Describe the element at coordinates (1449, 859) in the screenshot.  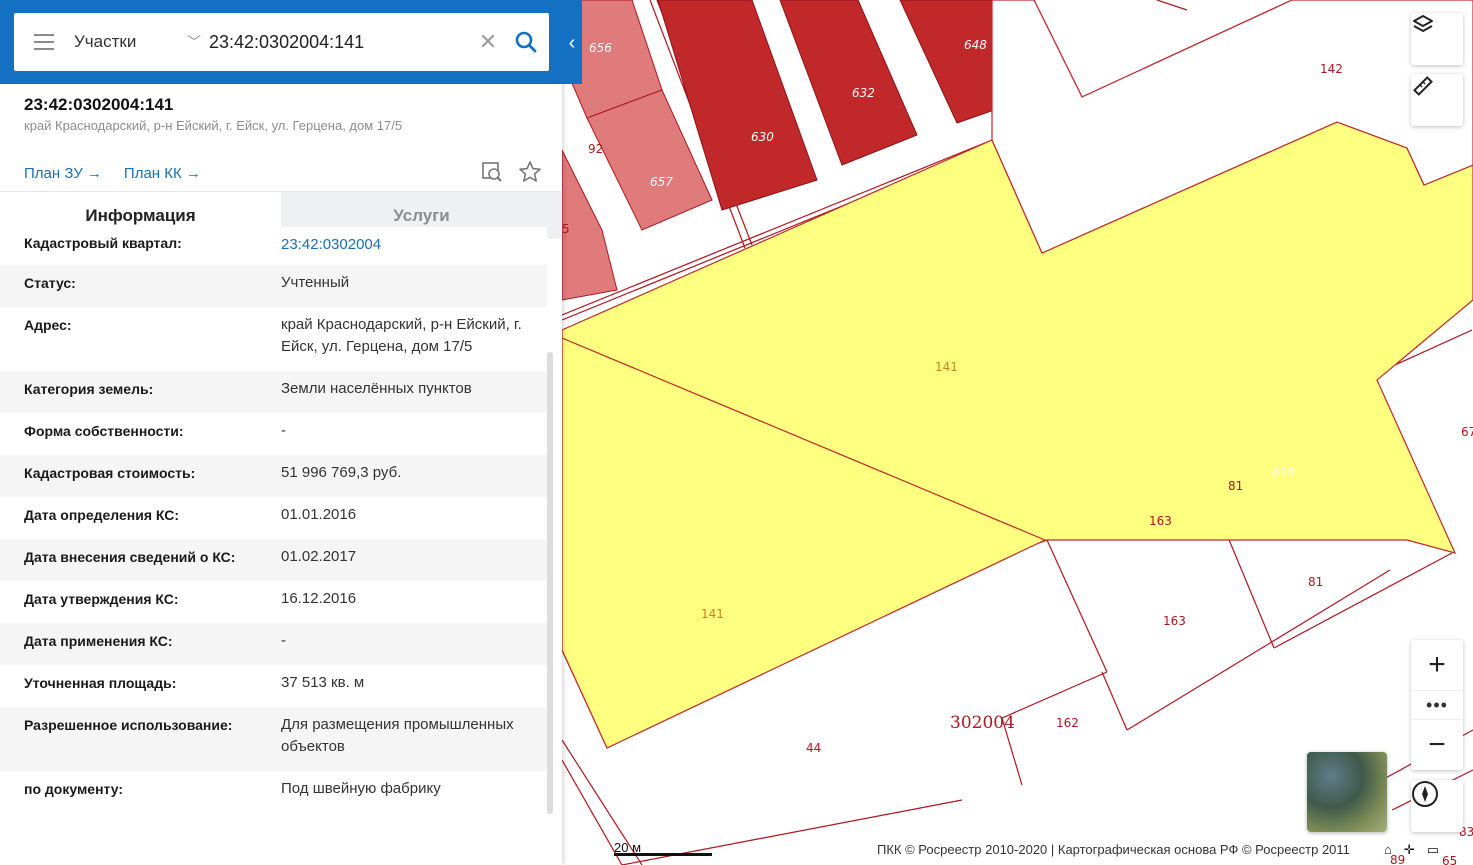
I see `plot-label: 65` at that location.